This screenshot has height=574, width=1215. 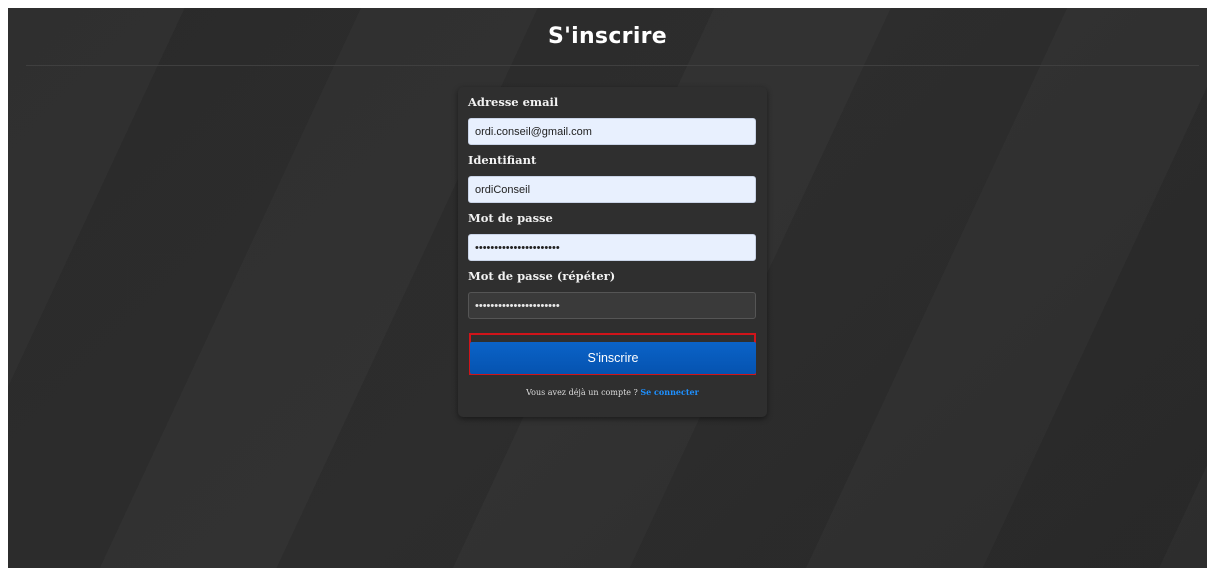 I want to click on password-repeat-field, so click(x=612, y=305).